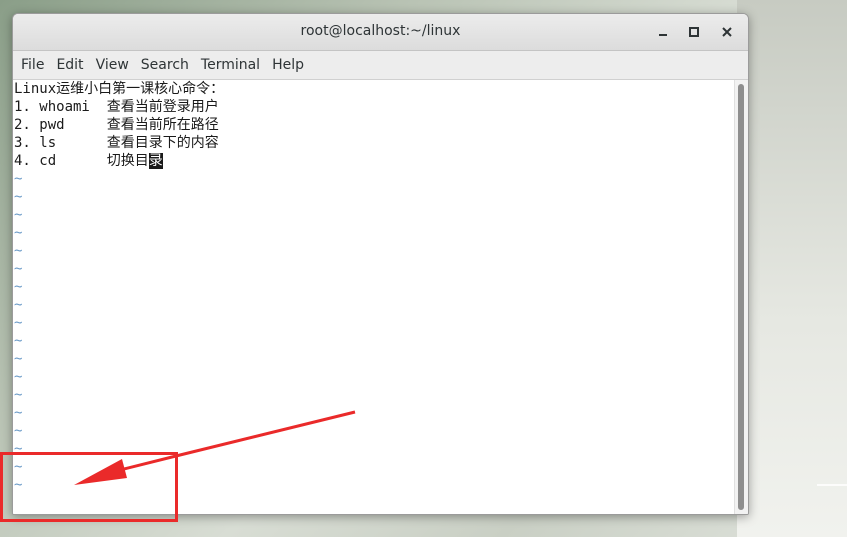 This screenshot has height=537, width=847. I want to click on menu-edit: Edit, so click(69, 65).